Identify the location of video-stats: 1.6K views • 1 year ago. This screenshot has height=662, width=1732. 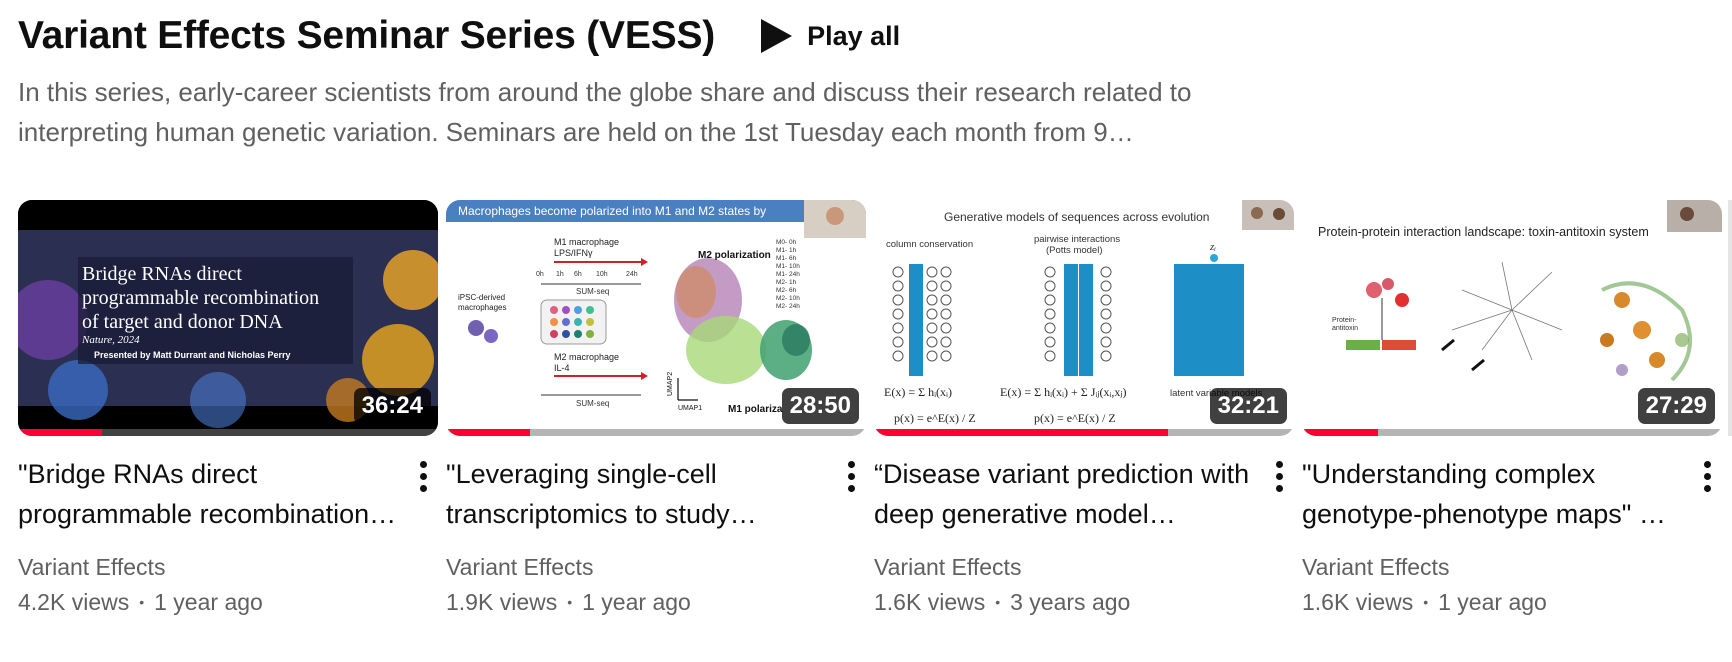
(1492, 602).